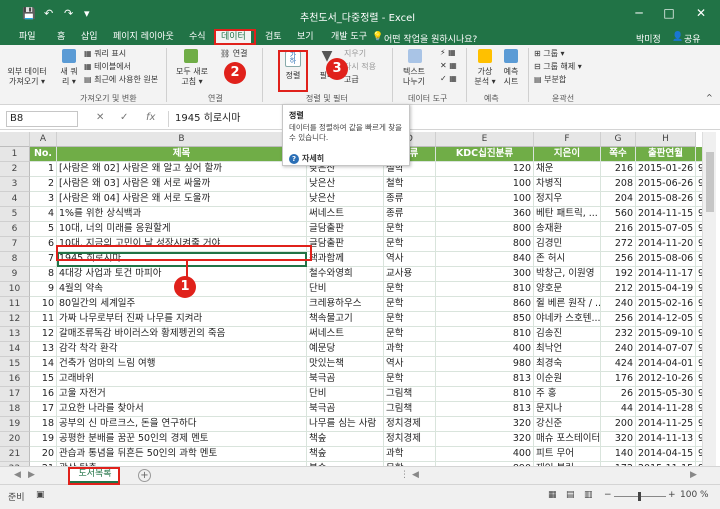 The width and height of the screenshot is (720, 509). Describe the element at coordinates (43, 169) in the screenshot. I see `table-cell: 1` at that location.